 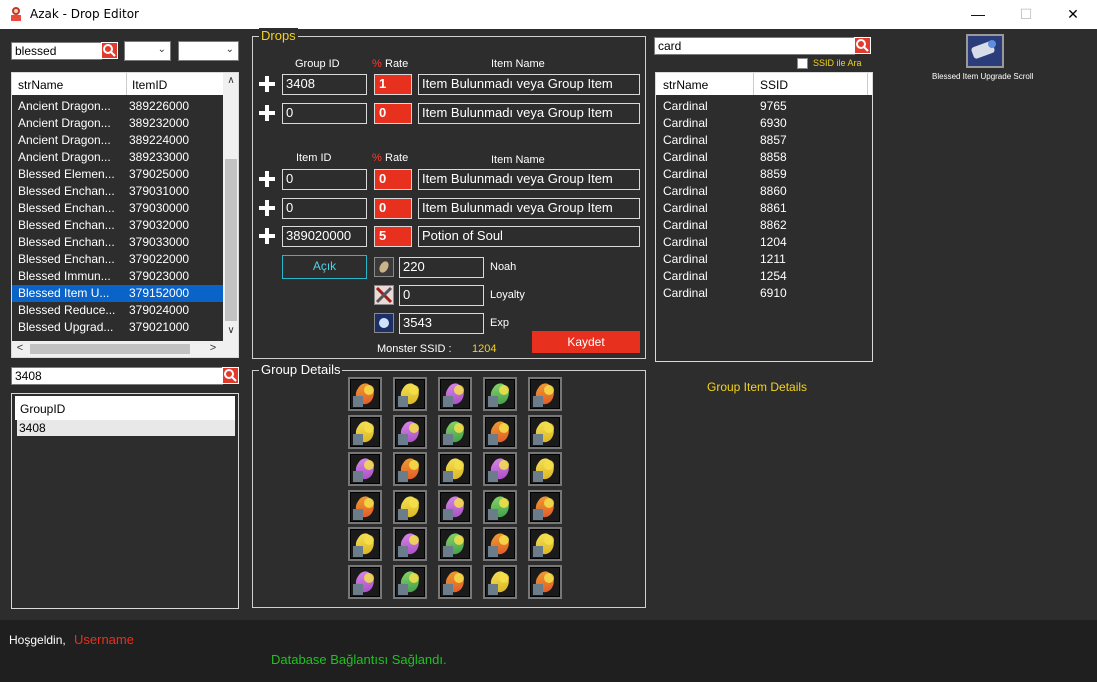 I want to click on monster-list-row: Cardinal 8862, so click(x=764, y=225).